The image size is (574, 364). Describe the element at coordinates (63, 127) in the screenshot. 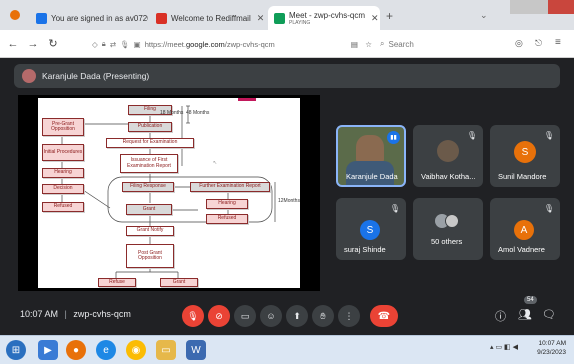

I see `fc-node: Pre-Grant Opposition` at that location.